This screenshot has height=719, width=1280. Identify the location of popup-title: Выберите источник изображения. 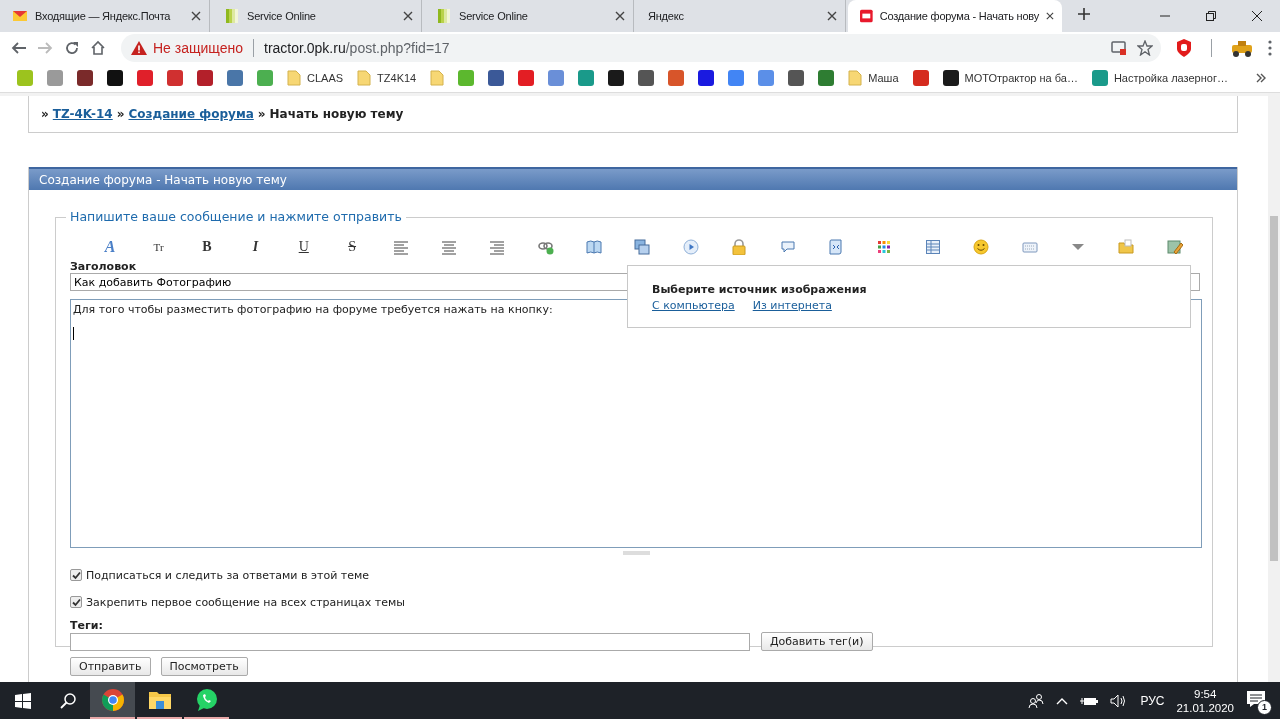
(760, 289).